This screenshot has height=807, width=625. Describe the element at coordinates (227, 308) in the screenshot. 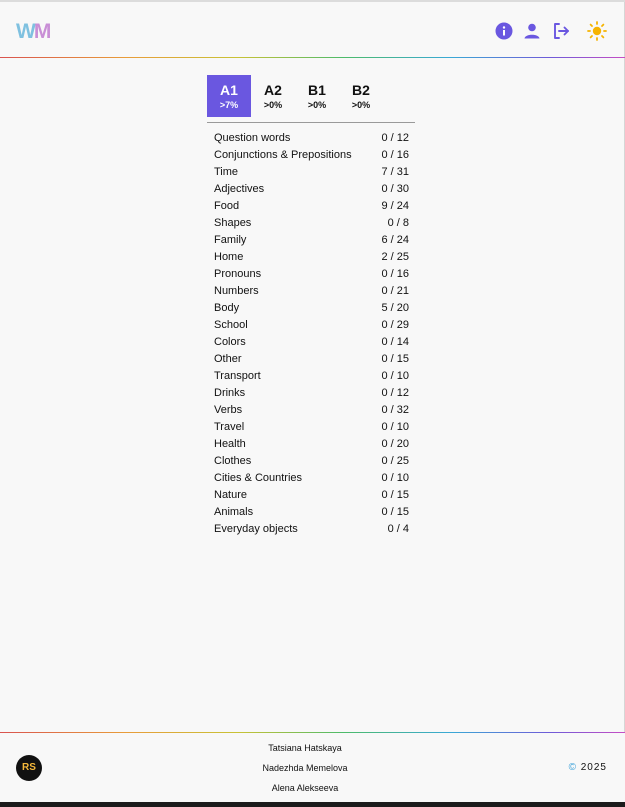

I see `topic-name: Body` at that location.